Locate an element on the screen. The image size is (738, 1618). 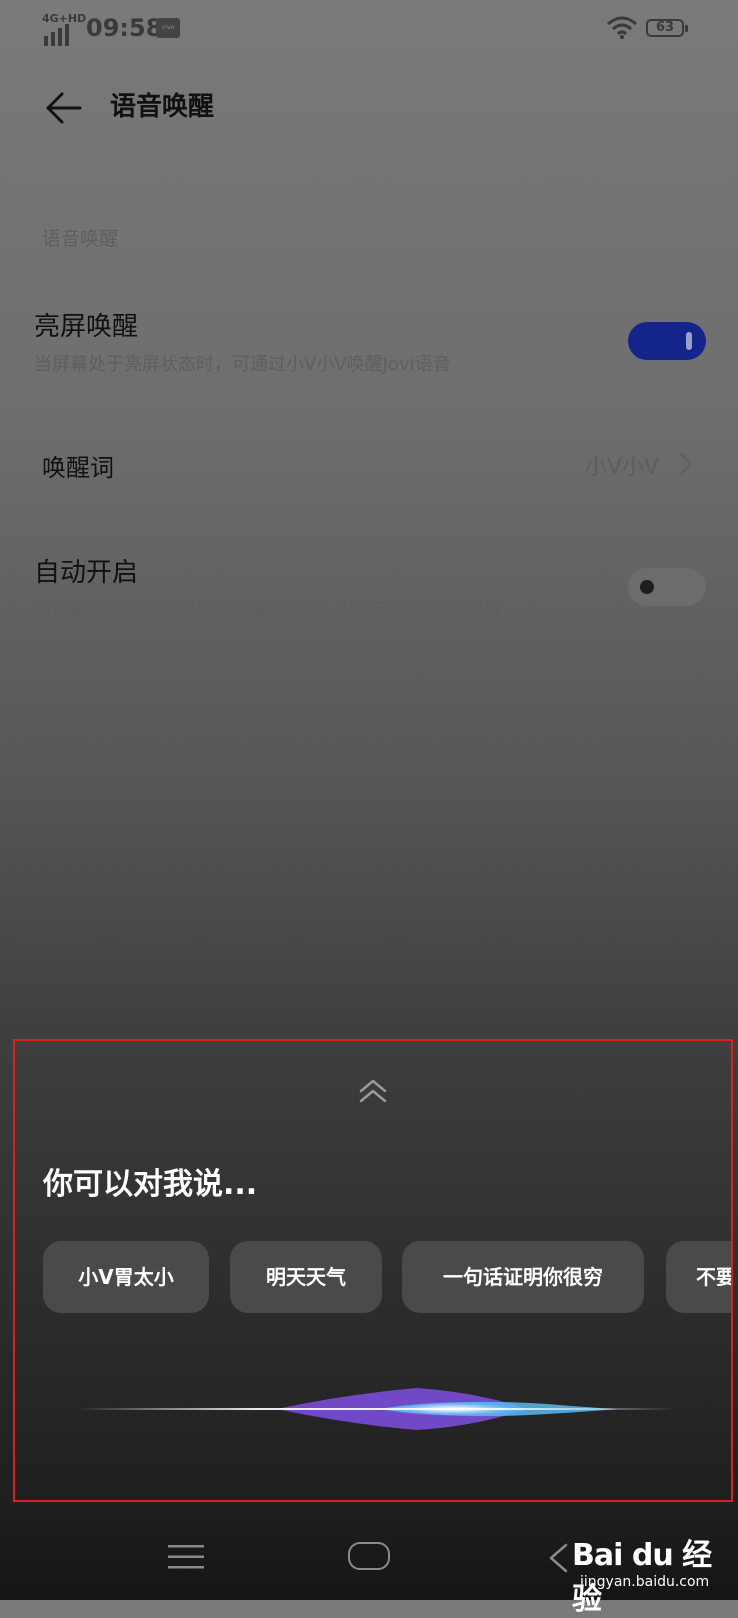
baidu-watermark: Bai du 经验 jingyan.baidu.com is located at coordinates (652, 1573).